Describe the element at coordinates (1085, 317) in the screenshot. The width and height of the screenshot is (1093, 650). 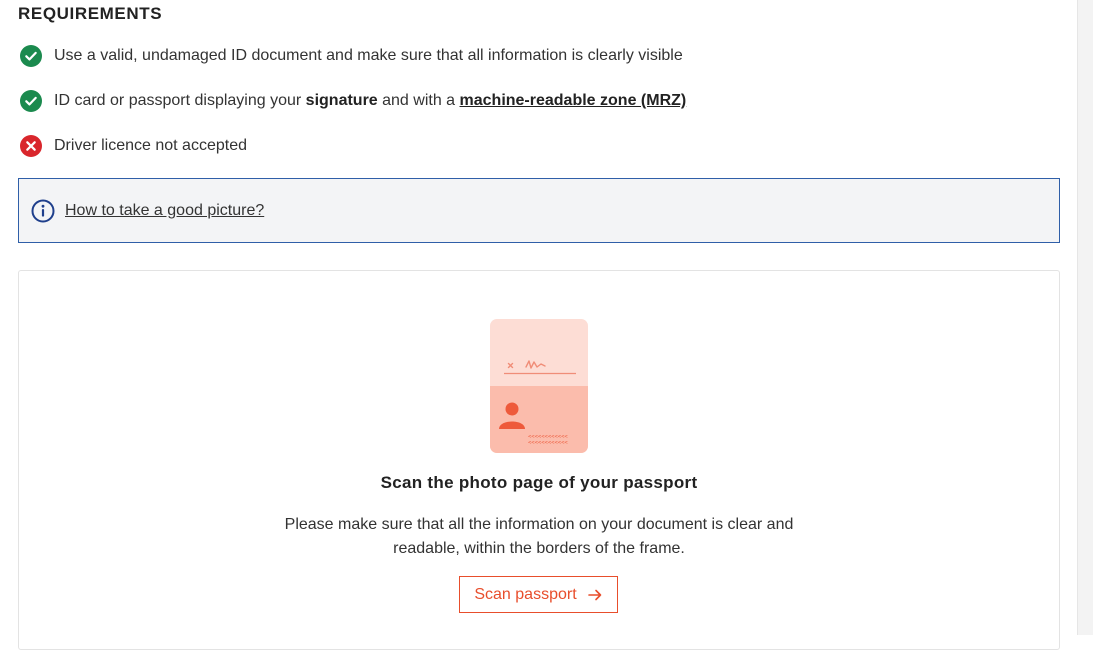
I see `vertical-scrollbar` at that location.